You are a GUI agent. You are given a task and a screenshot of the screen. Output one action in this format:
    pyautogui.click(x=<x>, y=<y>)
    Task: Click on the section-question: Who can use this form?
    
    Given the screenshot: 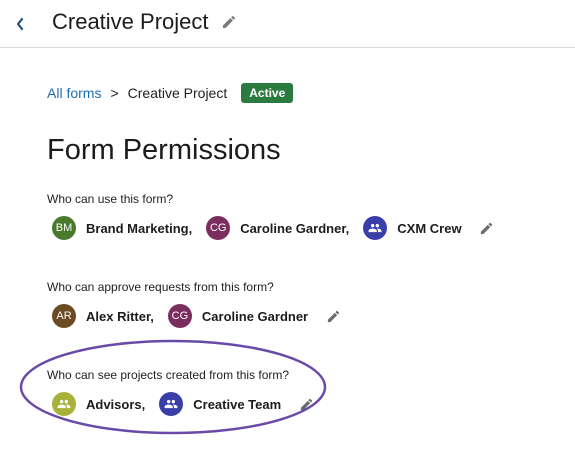 What is the action you would take?
    pyautogui.click(x=110, y=199)
    